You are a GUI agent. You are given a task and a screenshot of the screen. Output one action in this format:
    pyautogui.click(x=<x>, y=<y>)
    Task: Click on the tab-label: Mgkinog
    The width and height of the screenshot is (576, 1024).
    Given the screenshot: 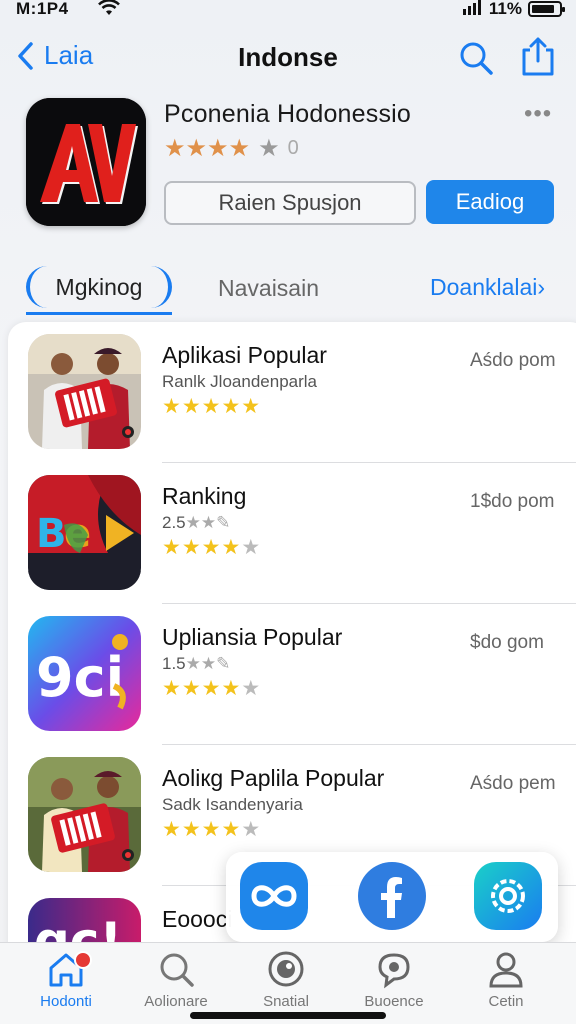 What is the action you would take?
    pyautogui.click(x=99, y=286)
    